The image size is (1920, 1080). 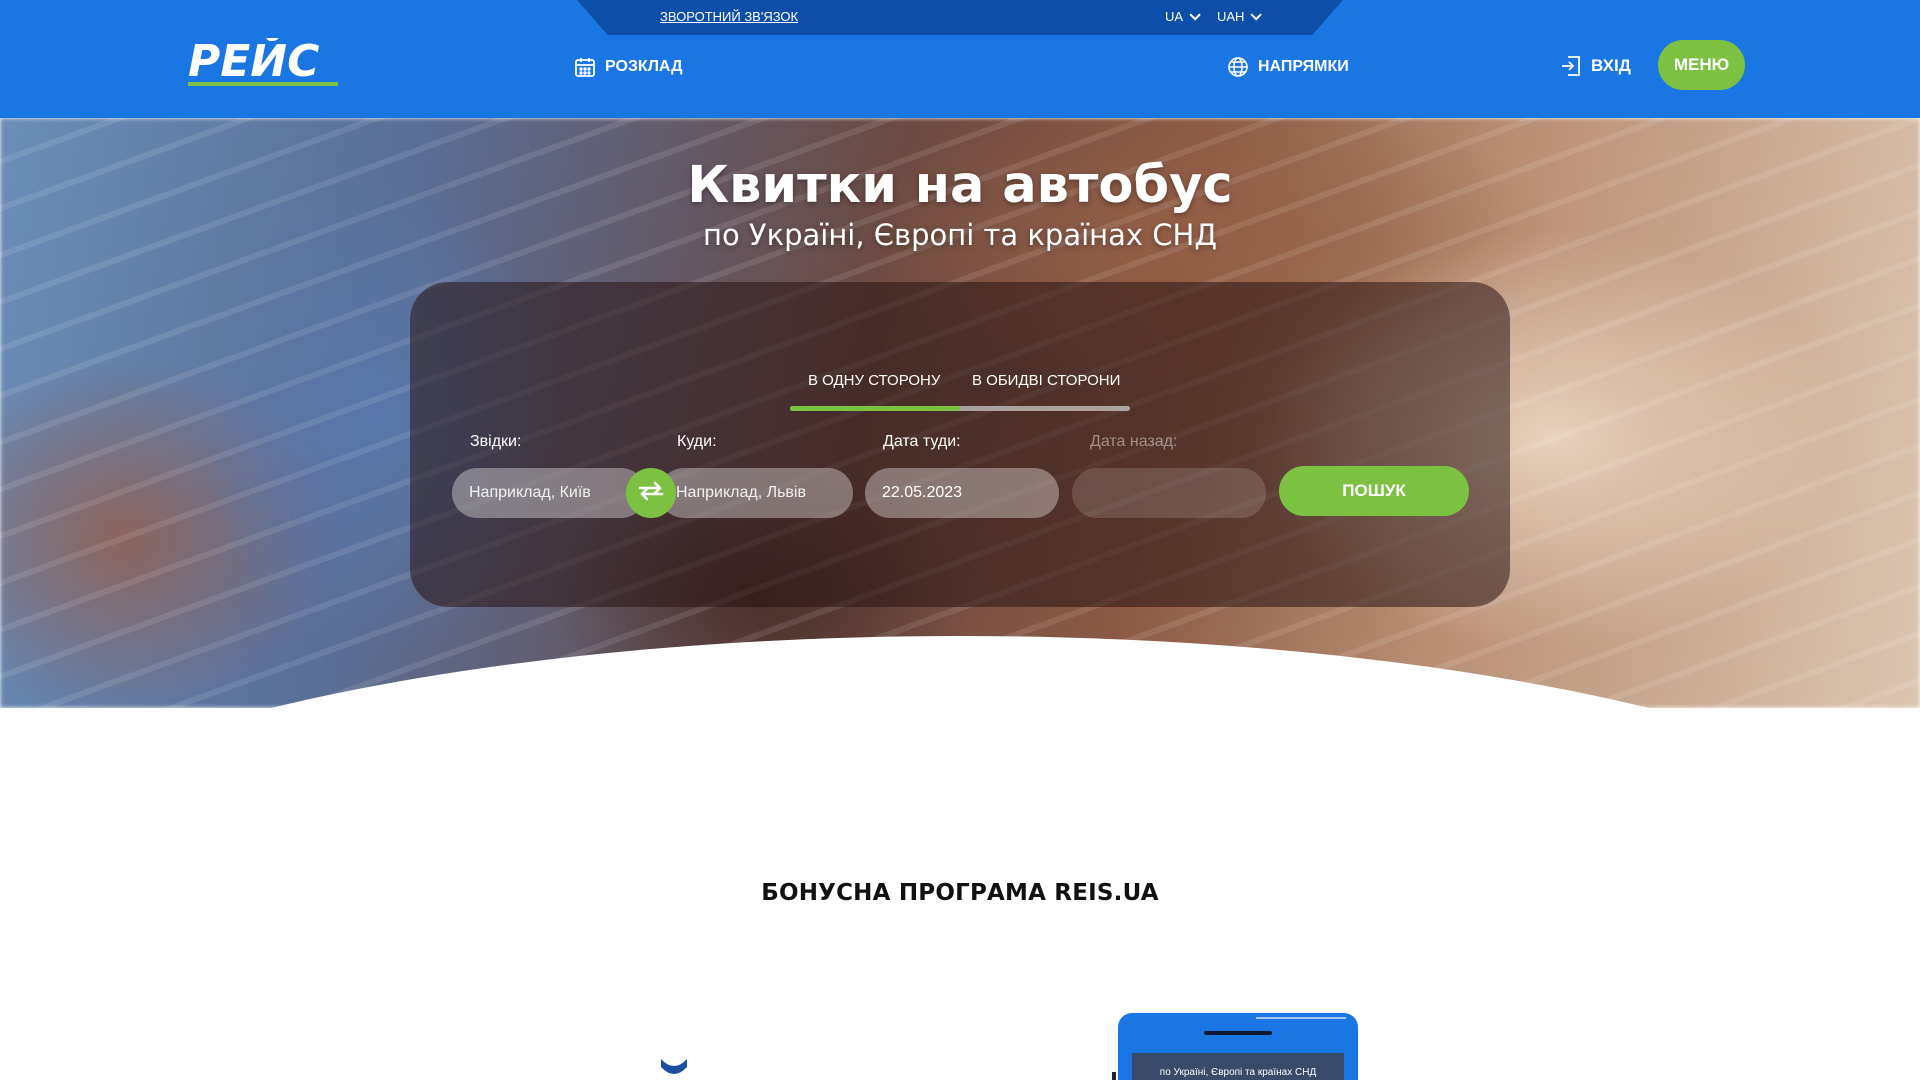 What do you see at coordinates (644, 66) in the screenshot?
I see `nav-schedule-label: РОЗКЛАД` at bounding box center [644, 66].